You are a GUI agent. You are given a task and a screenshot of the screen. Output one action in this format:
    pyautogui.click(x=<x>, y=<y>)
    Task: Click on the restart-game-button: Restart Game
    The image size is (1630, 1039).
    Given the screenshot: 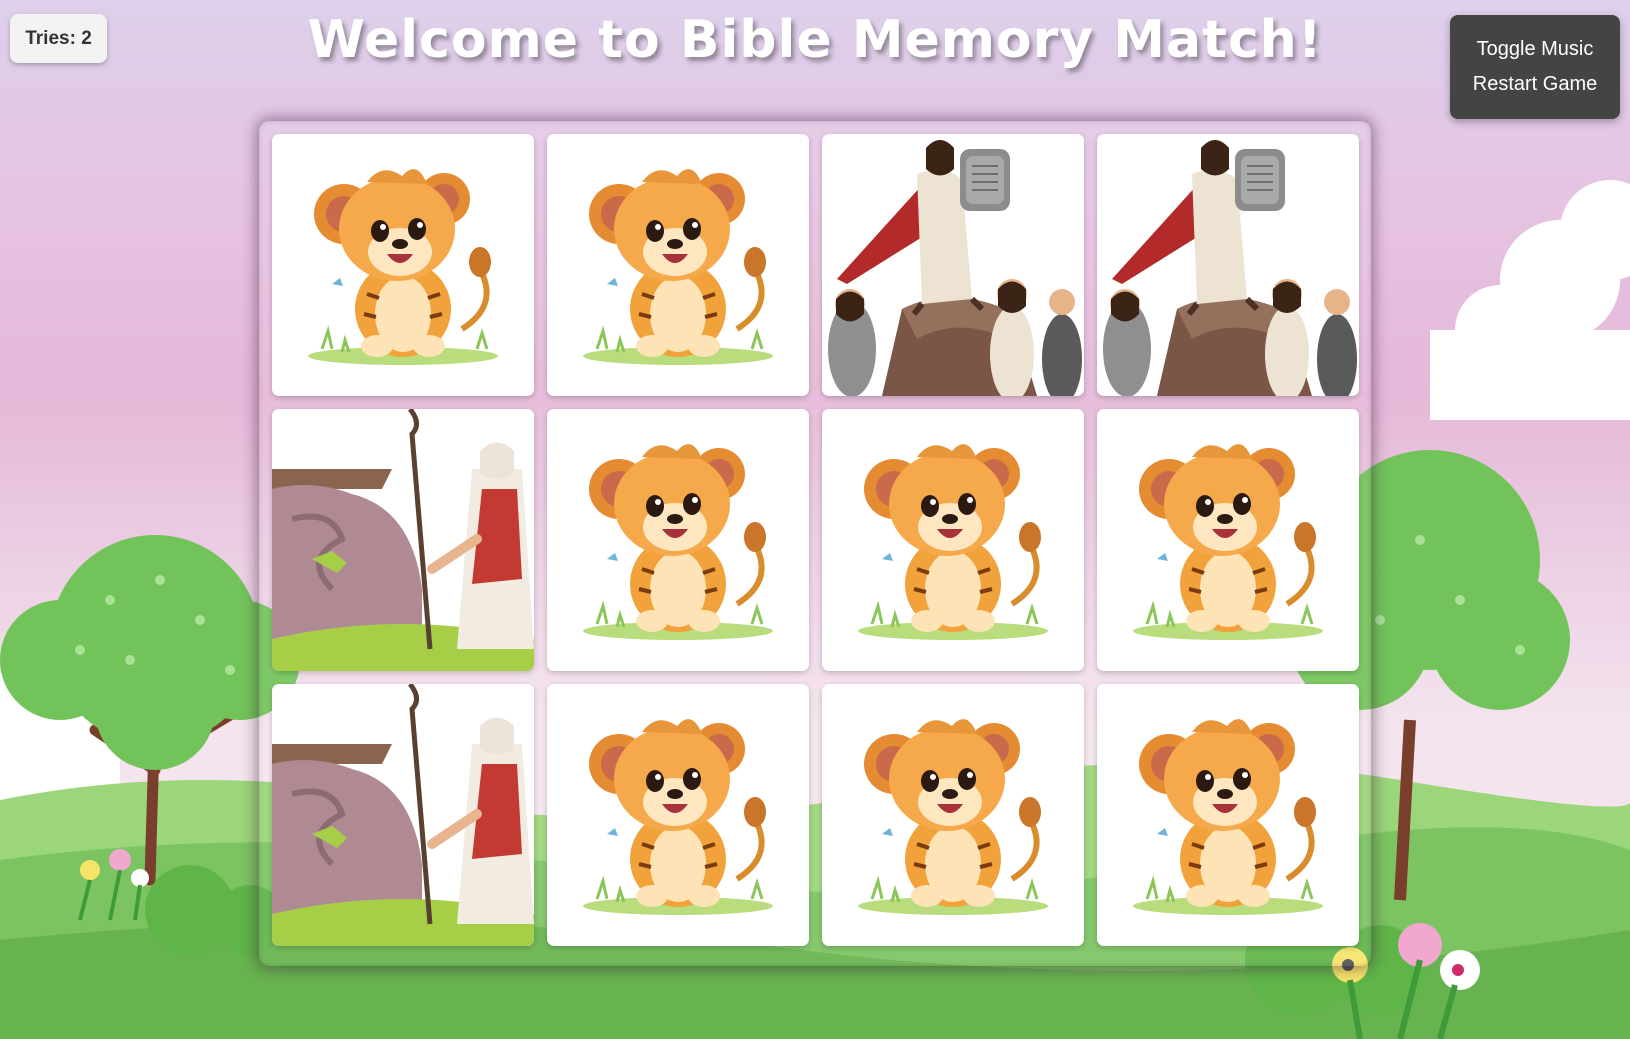 What is the action you would take?
    pyautogui.click(x=1535, y=84)
    